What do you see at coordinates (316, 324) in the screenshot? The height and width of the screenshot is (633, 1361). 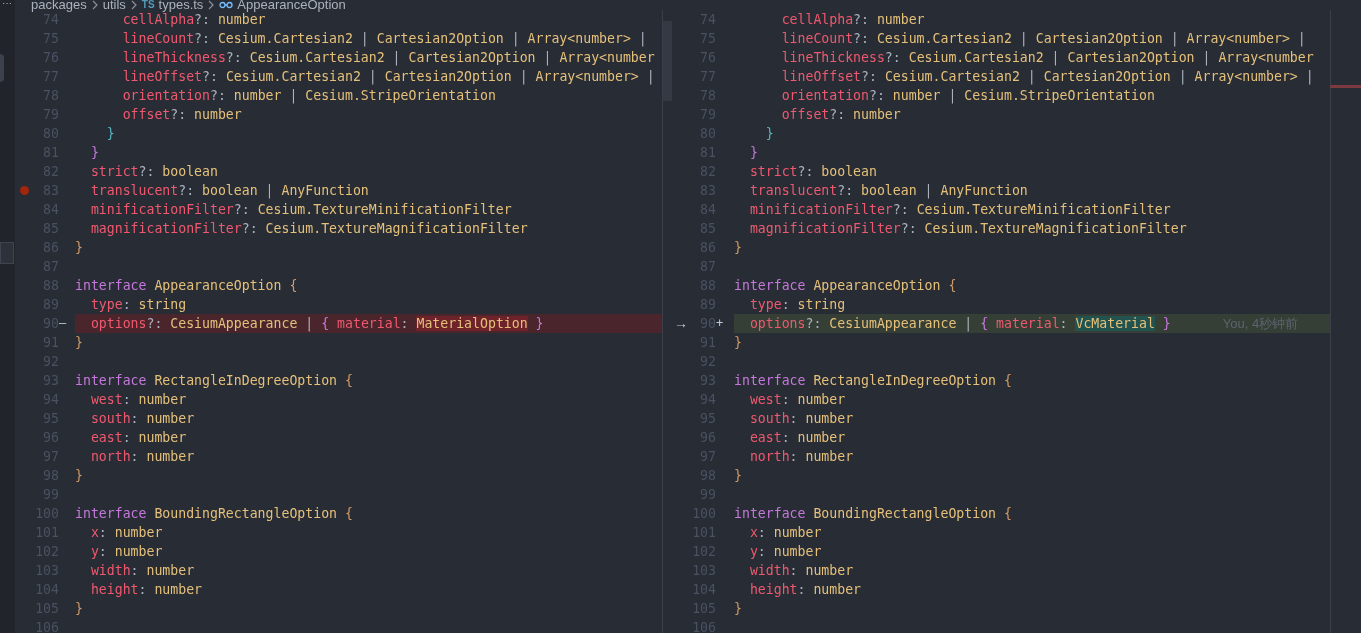 I see `code-line: options?: CesiumAppearance | { material: MaterialOption }` at bounding box center [316, 324].